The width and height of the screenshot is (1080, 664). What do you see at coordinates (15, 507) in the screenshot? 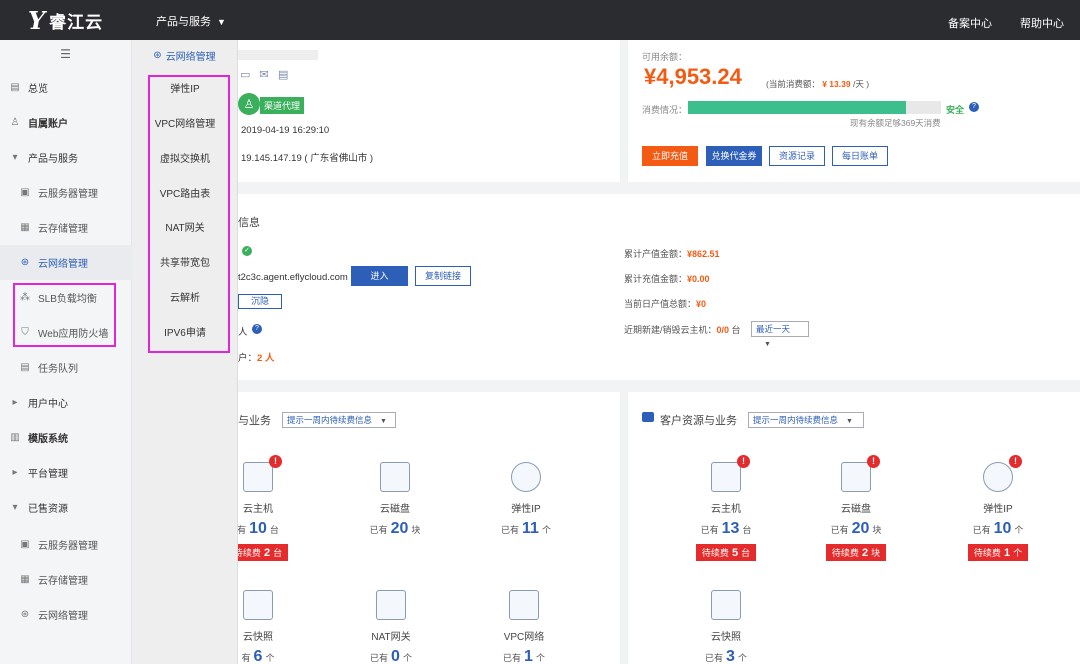
I see `caret-down-icon: ▾` at bounding box center [15, 507].